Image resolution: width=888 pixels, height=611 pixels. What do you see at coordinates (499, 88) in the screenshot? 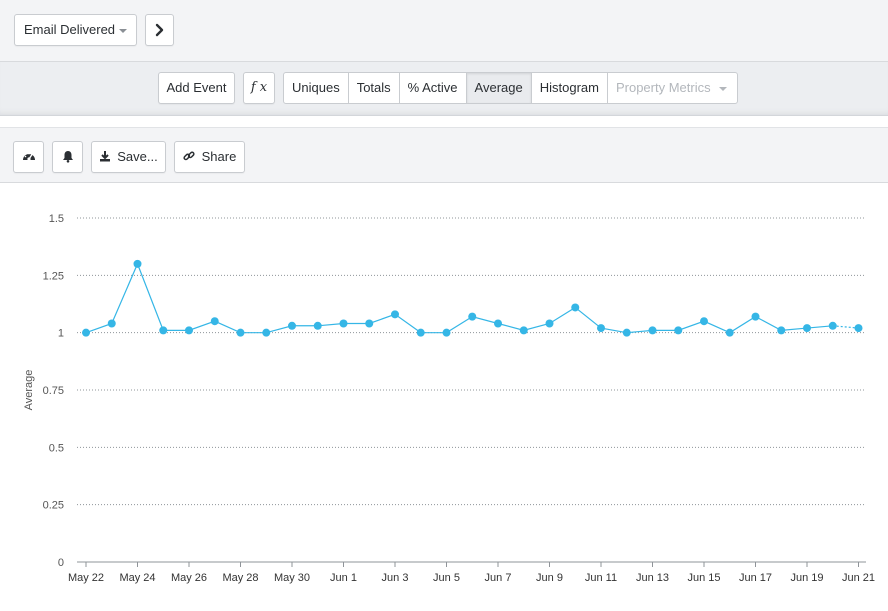
I see `tab-average: Average` at bounding box center [499, 88].